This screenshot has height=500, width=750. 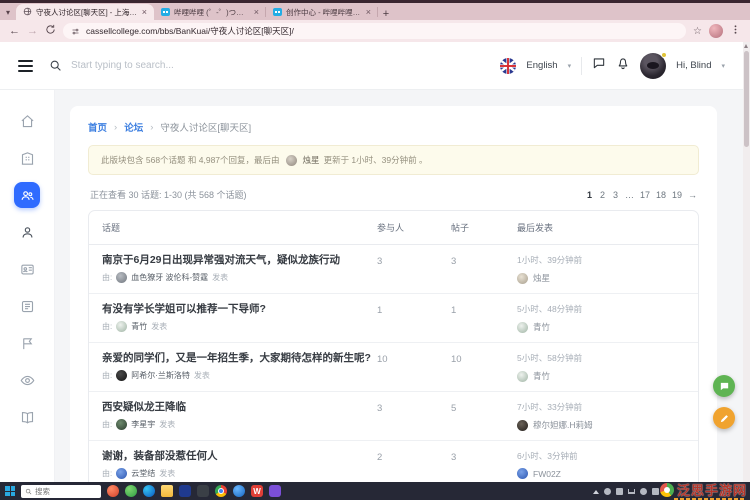 I want to click on topic-title-link: 西安疑似龙王降临, so click(x=239, y=407).